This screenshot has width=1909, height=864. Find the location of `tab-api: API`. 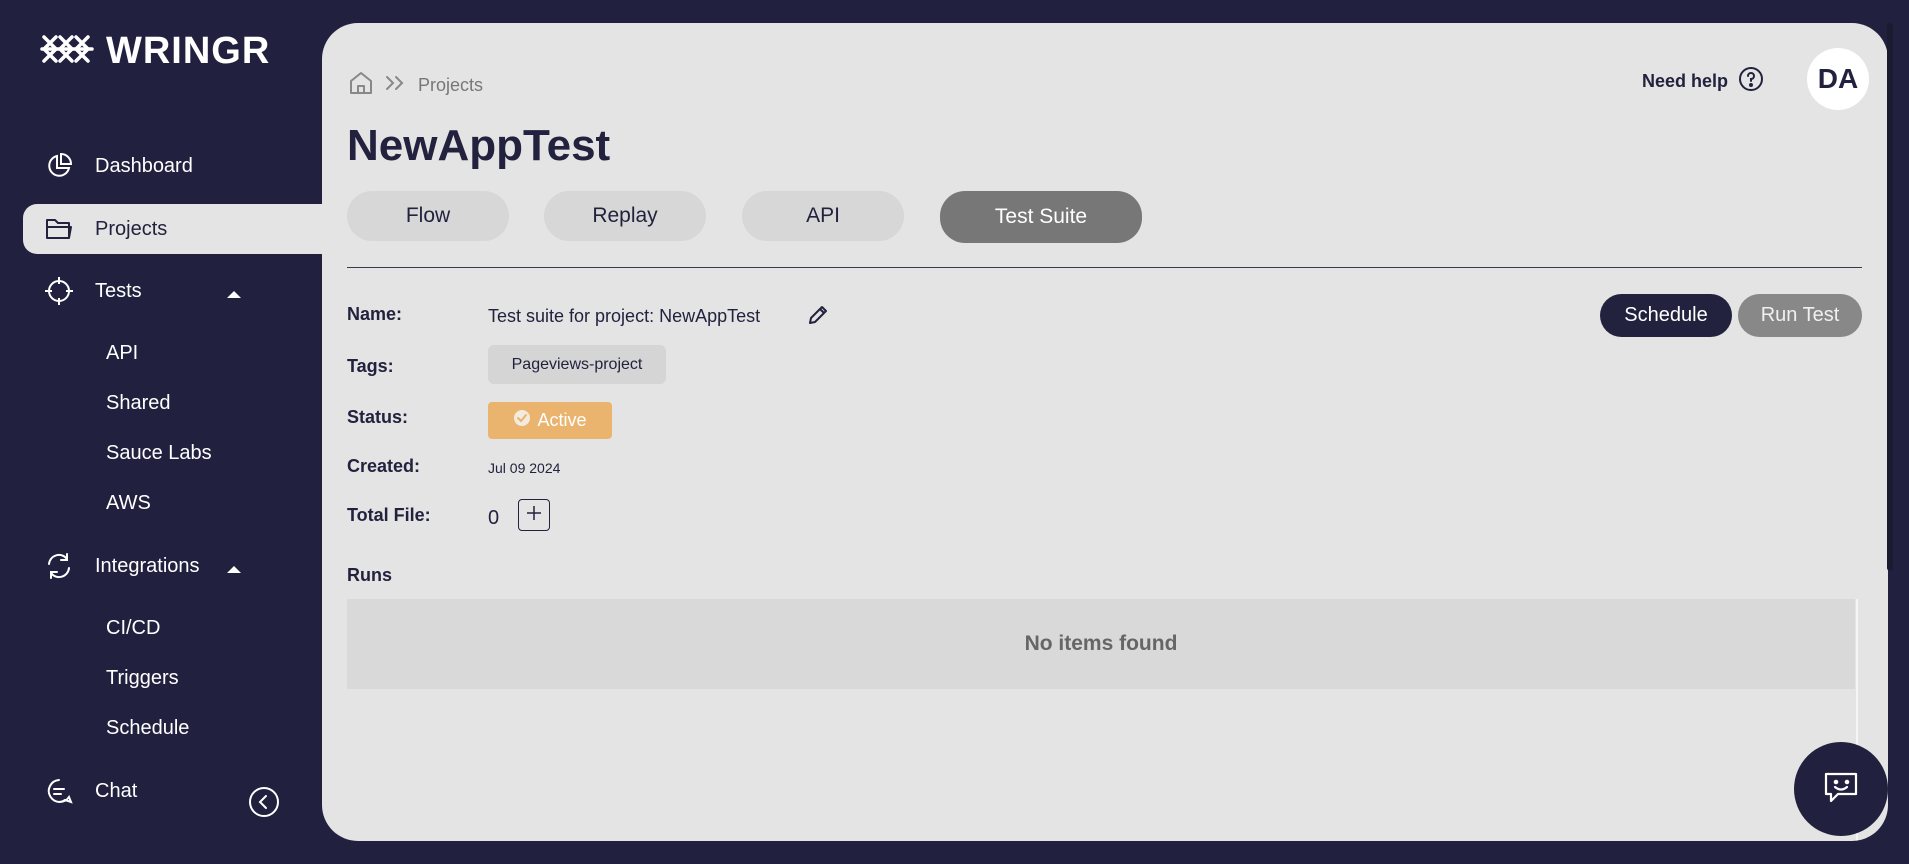

tab-api: API is located at coordinates (823, 216).